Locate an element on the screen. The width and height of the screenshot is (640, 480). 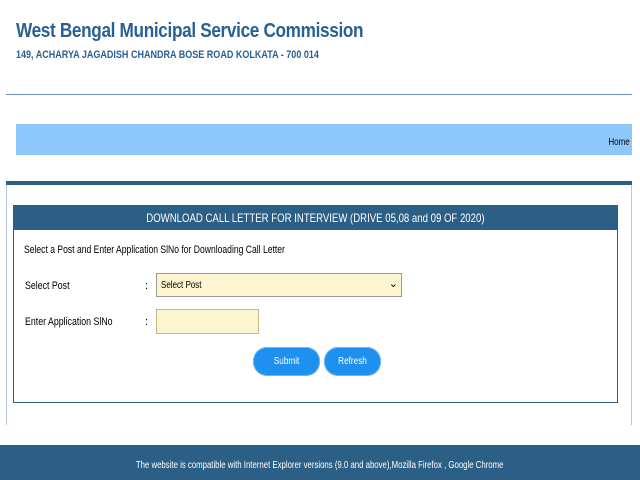
site-title: West Bengal Municipal Service Commission is located at coordinates (190, 31).